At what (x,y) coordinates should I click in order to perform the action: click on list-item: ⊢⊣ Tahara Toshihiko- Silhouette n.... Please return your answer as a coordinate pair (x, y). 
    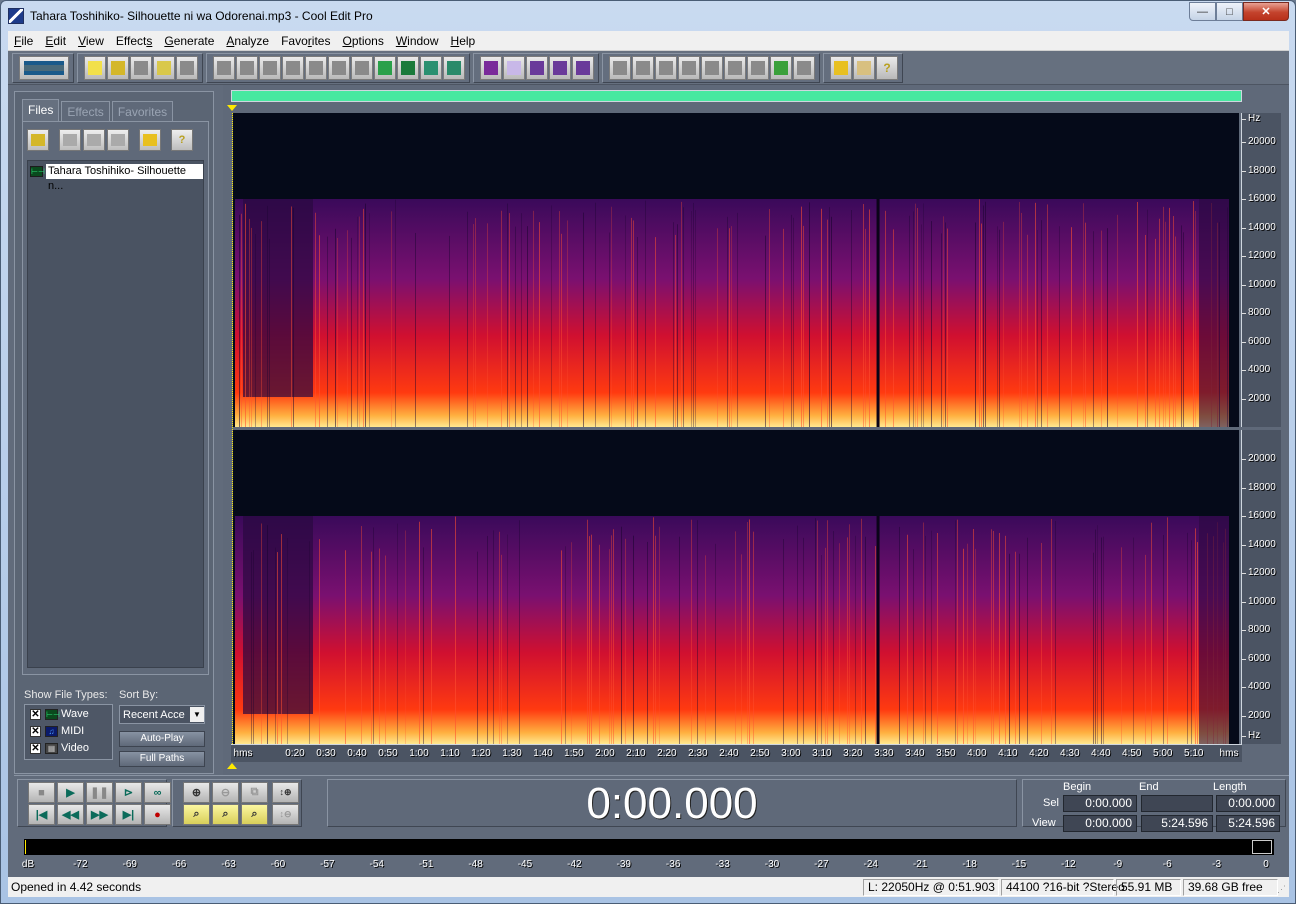
    Looking at the image, I should click on (116, 178).